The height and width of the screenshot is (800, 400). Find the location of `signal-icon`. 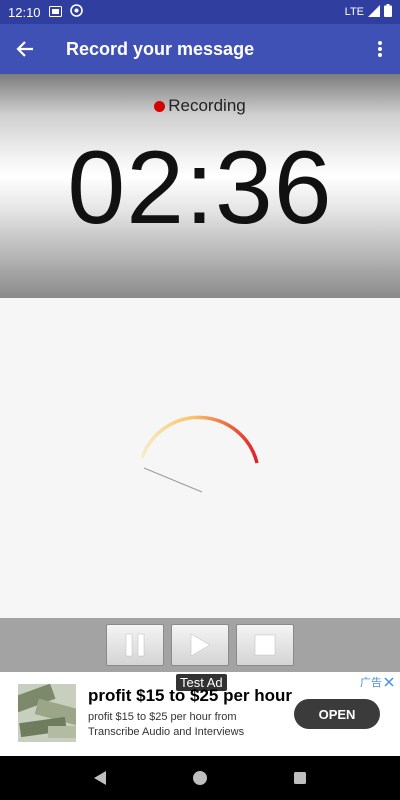

signal-icon is located at coordinates (374, 12).